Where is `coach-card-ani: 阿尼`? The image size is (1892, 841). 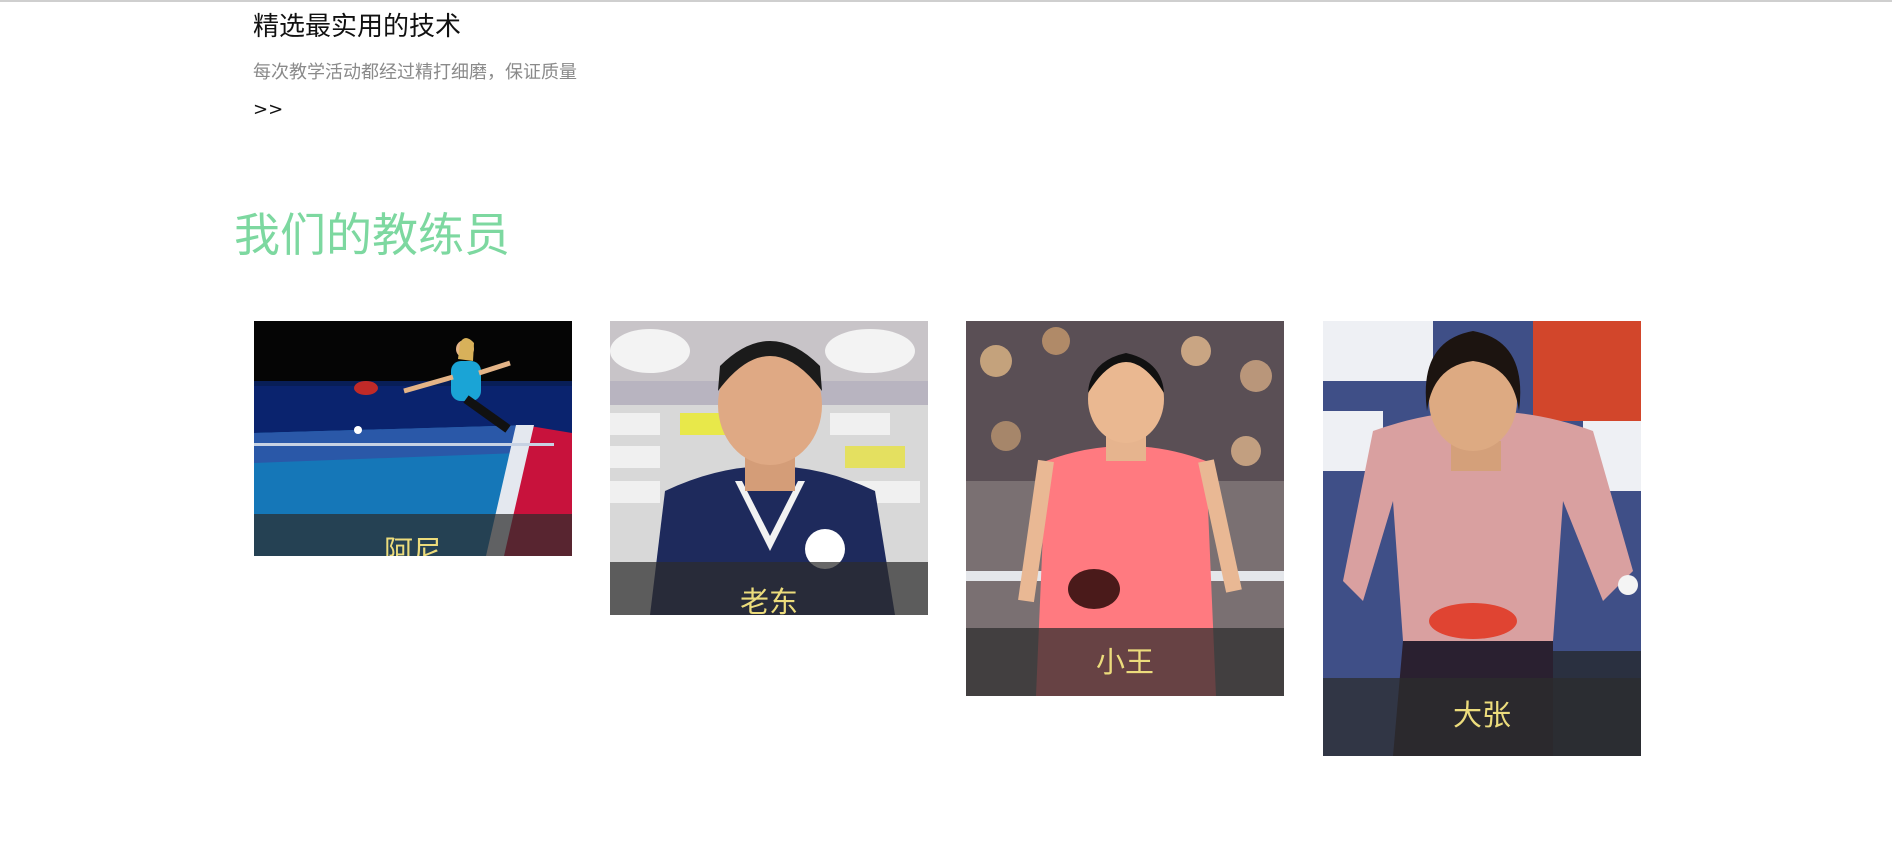 coach-card-ani: 阿尼 is located at coordinates (413, 438).